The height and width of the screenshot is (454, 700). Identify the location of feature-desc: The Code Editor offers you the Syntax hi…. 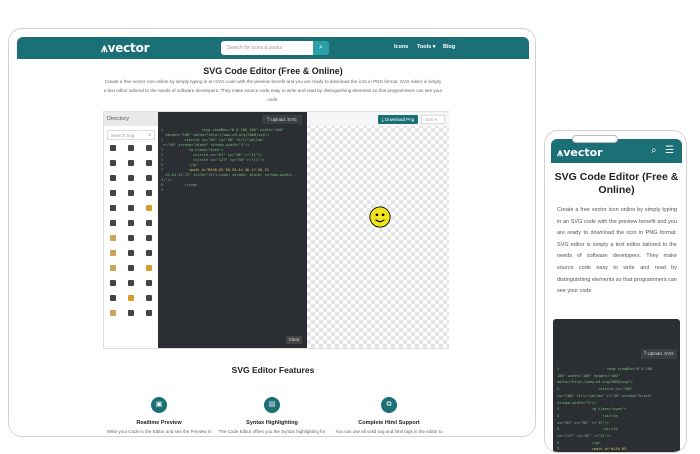
(272, 431).